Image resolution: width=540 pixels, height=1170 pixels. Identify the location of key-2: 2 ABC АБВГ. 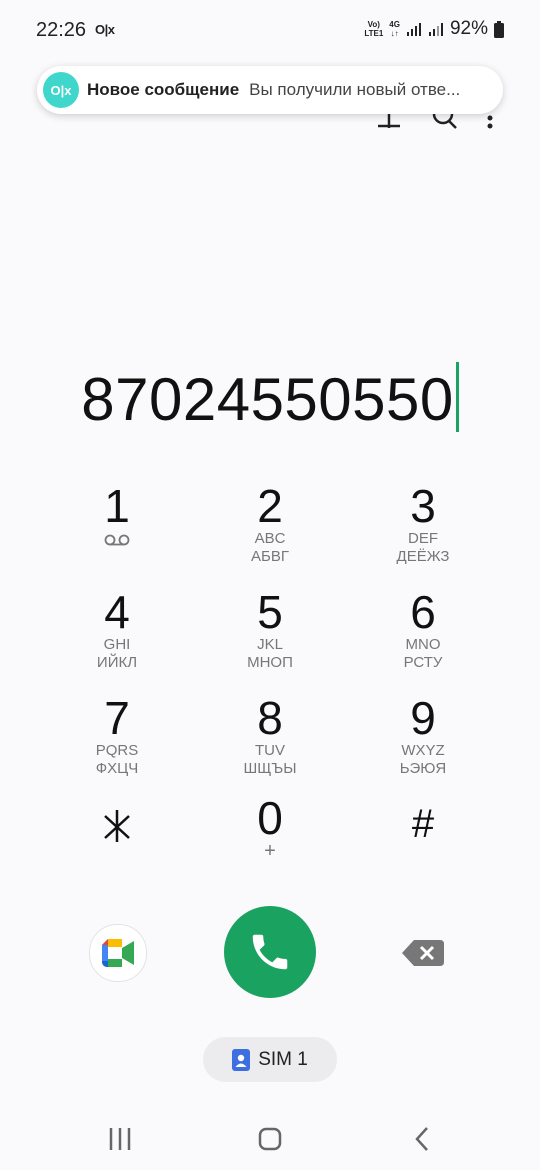
(270, 530).